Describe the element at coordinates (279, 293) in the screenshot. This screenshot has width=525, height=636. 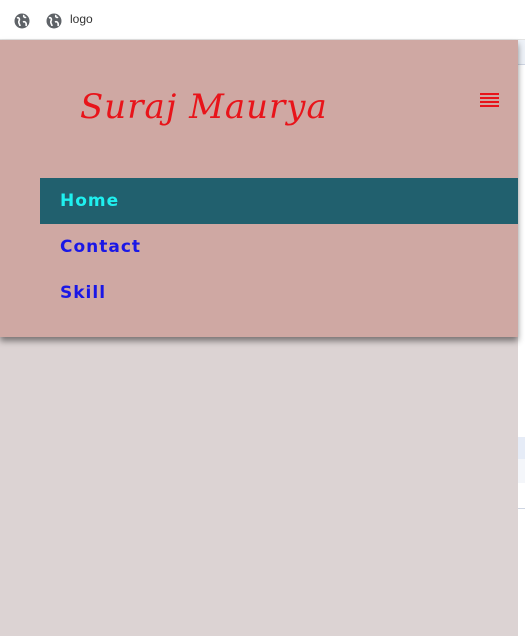
I see `nav-item-skill: Skill` at that location.